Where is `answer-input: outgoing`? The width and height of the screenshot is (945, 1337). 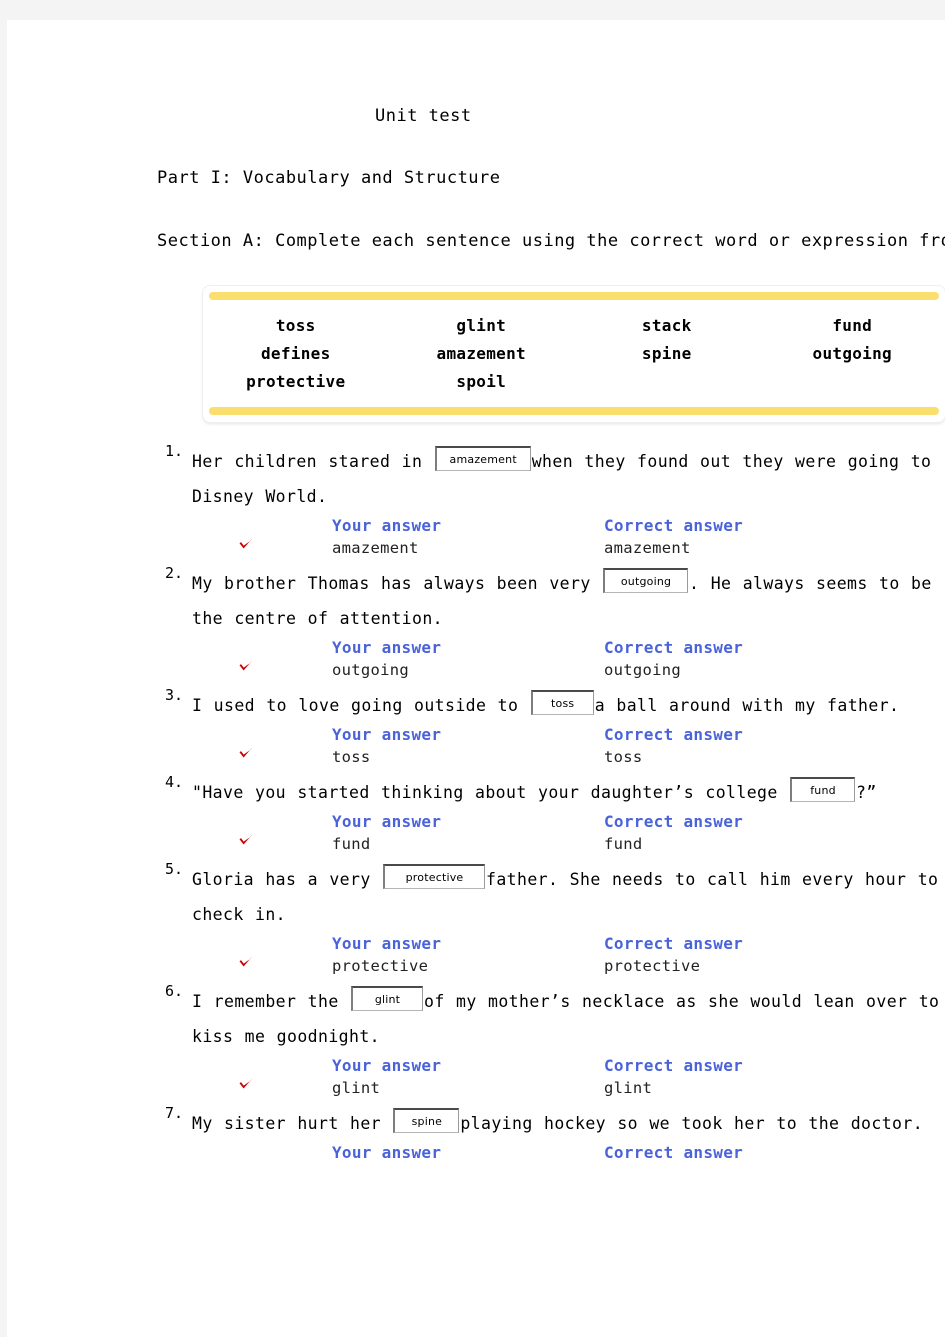 answer-input: outgoing is located at coordinates (646, 580).